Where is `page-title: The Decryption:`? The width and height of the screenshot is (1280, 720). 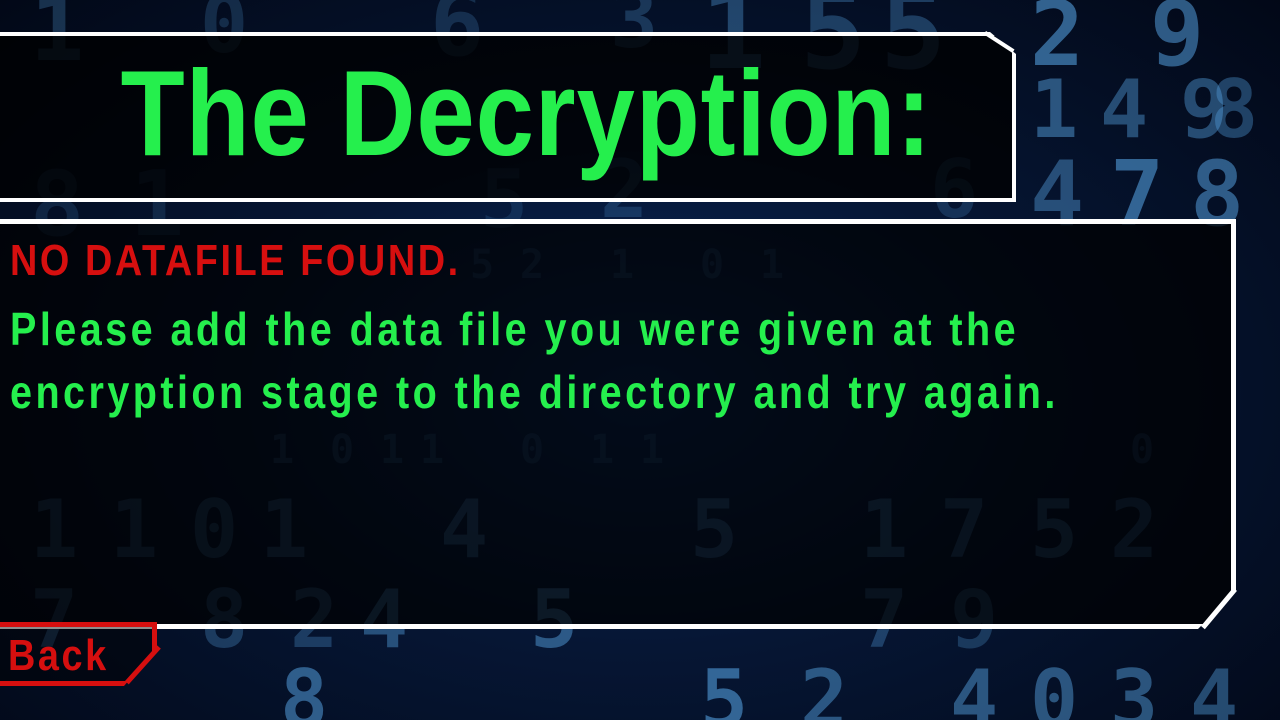 page-title: The Decryption: is located at coordinates (526, 113).